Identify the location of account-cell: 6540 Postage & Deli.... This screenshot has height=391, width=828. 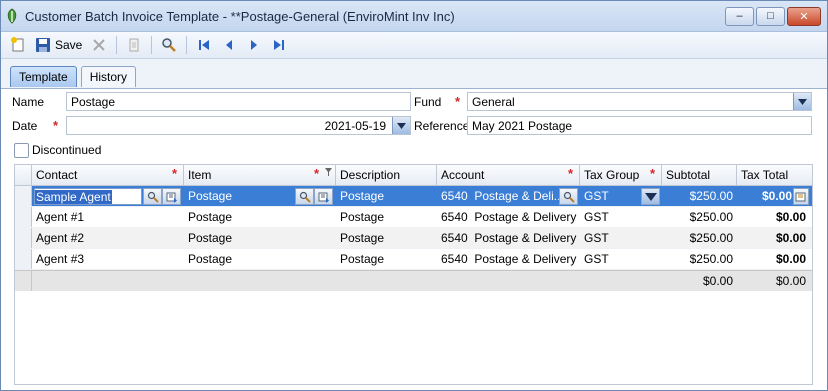
(508, 196).